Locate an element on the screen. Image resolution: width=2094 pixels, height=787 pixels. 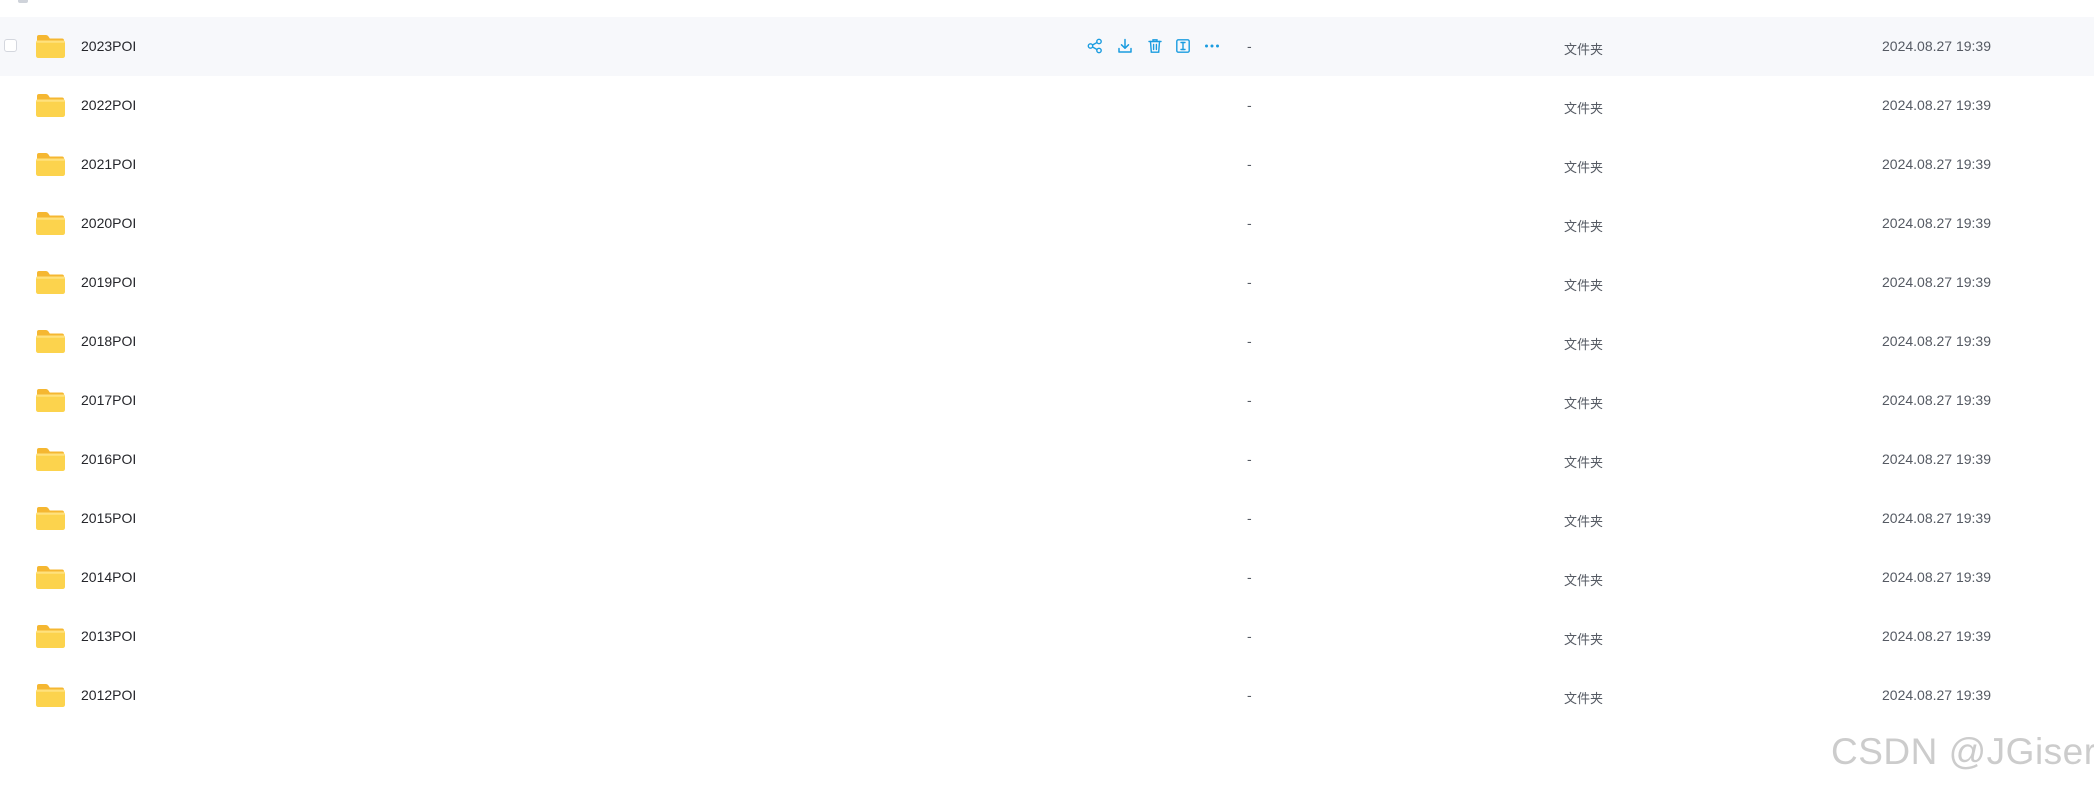
file-row: 2015POI - 文件夹 2024.08.27 19:39 is located at coordinates (1047, 518).